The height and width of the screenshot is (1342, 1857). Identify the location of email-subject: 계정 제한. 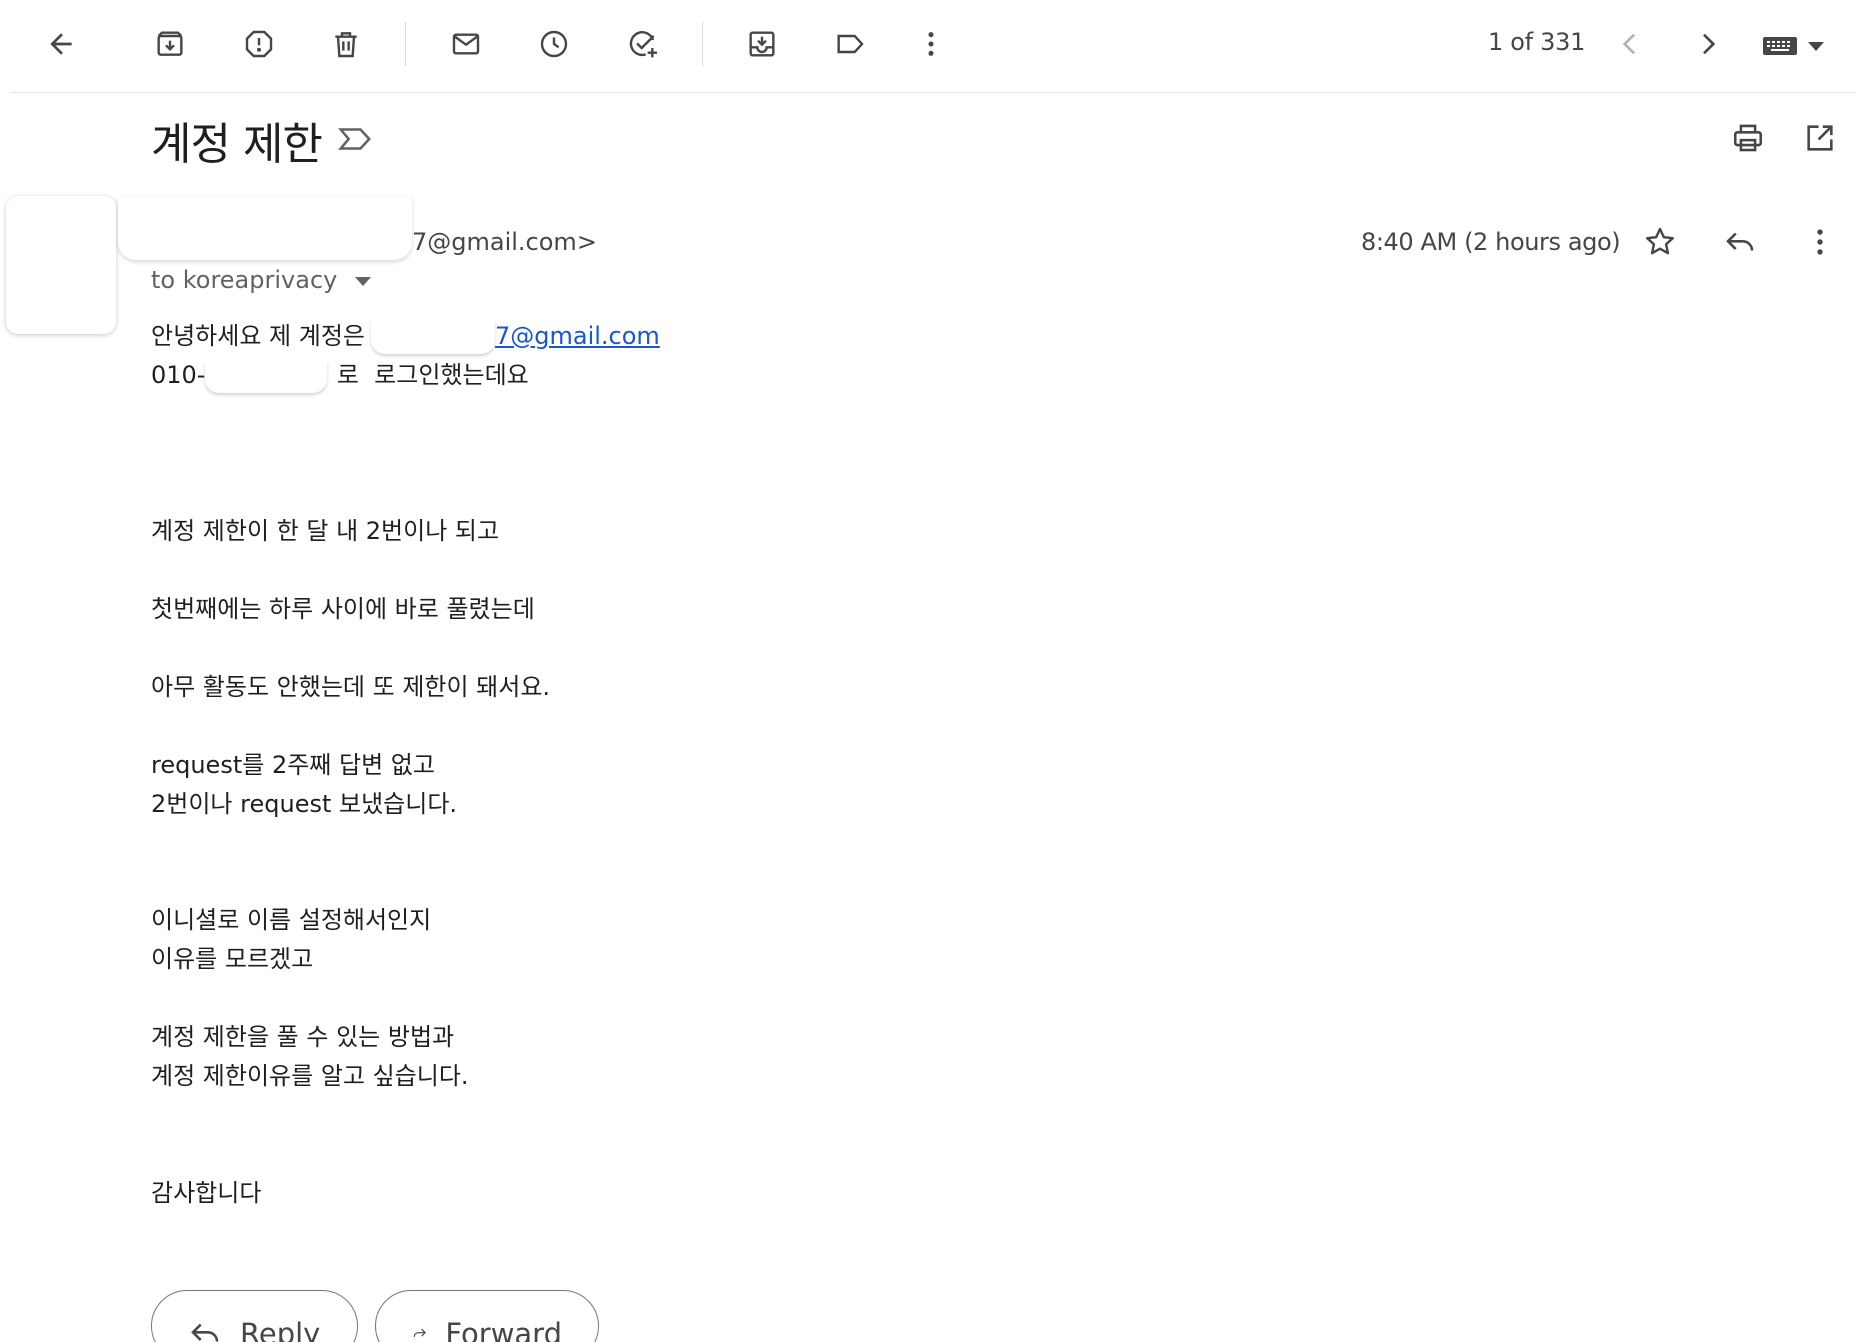
(237, 144).